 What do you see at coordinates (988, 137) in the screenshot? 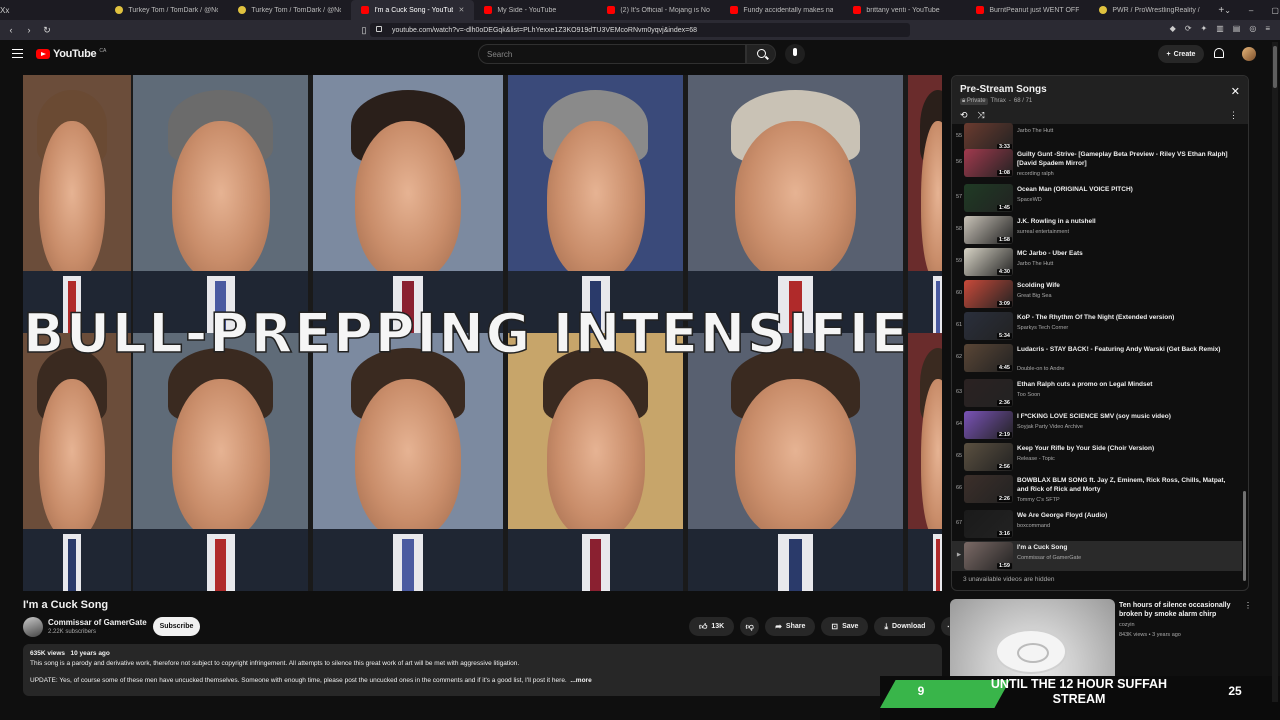
I see `playlist-thumbnail: 3:33` at bounding box center [988, 137].